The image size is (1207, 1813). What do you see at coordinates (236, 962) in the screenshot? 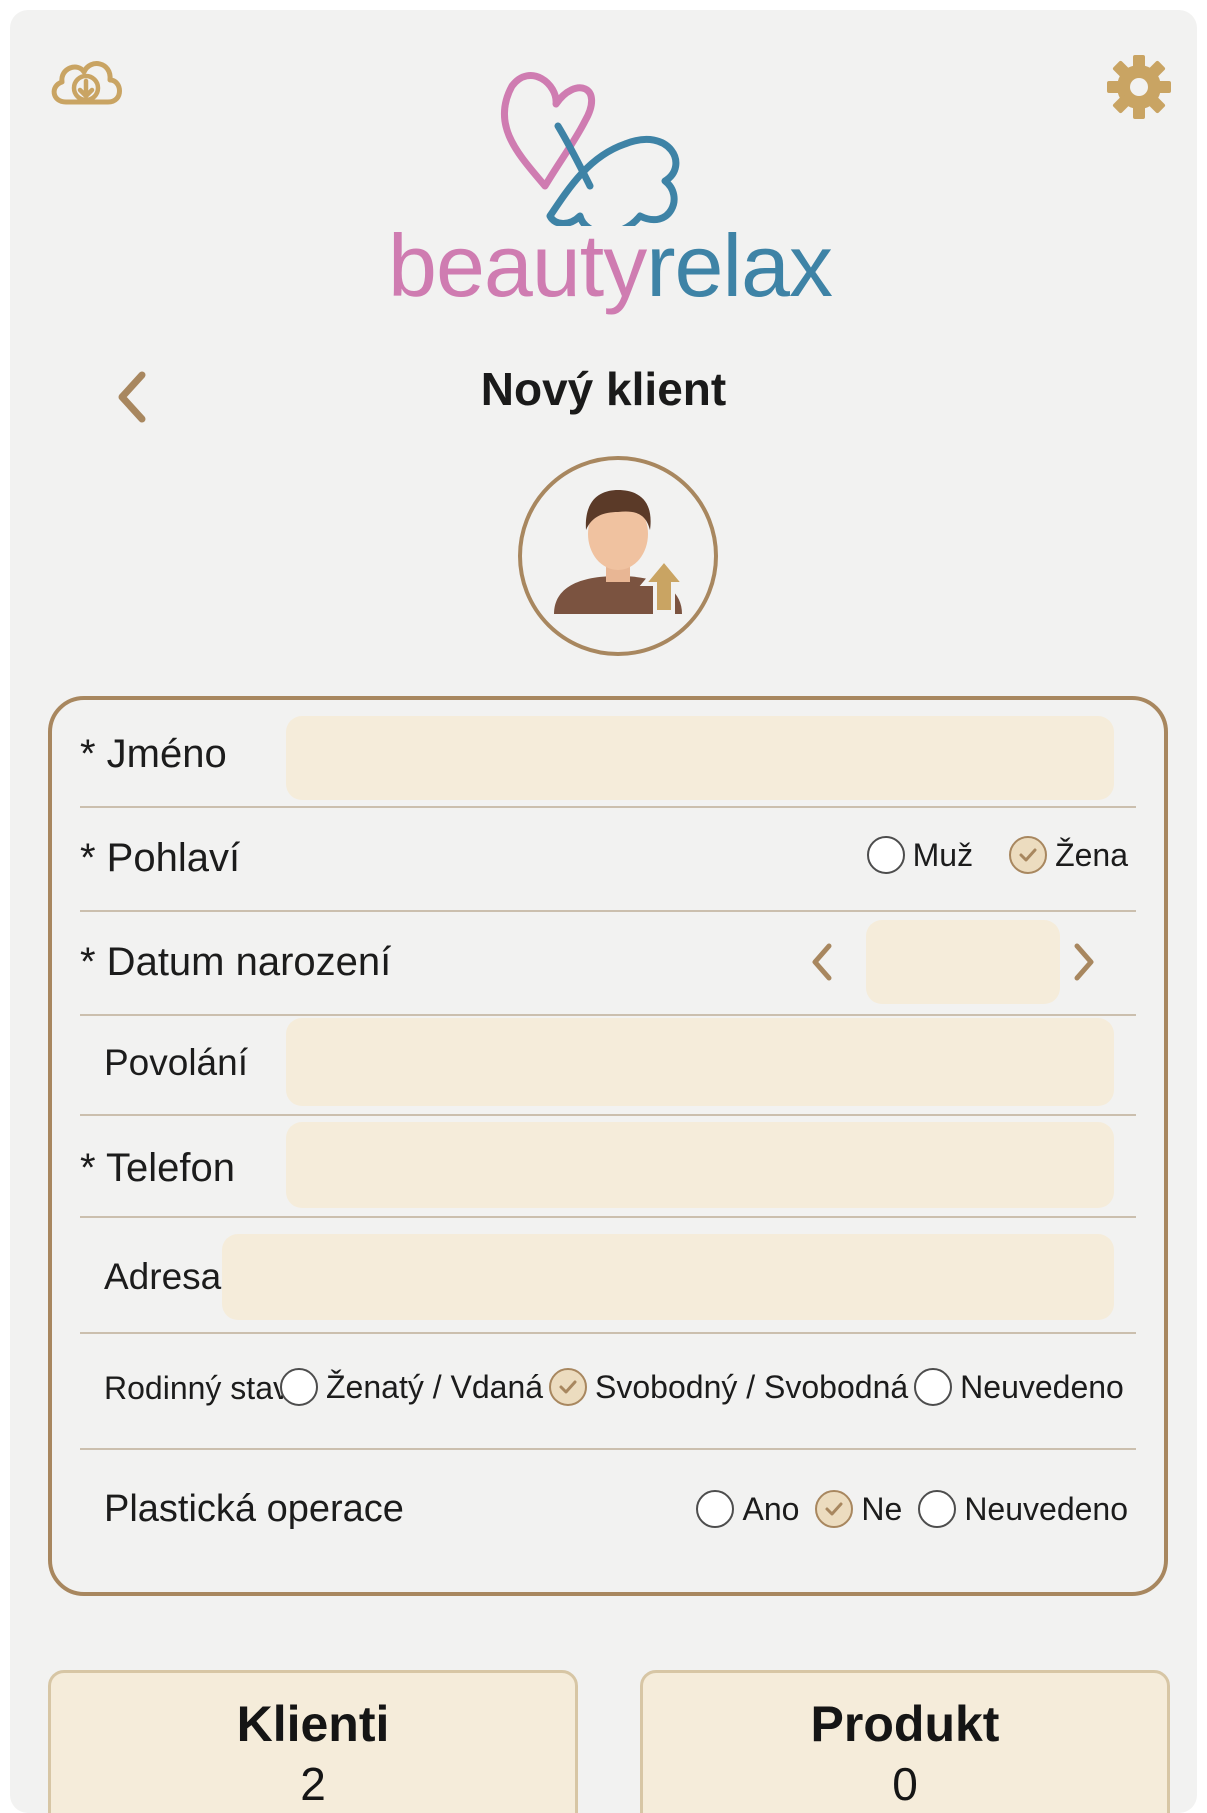
I see `label-birthdate: * Datum narození` at bounding box center [236, 962].